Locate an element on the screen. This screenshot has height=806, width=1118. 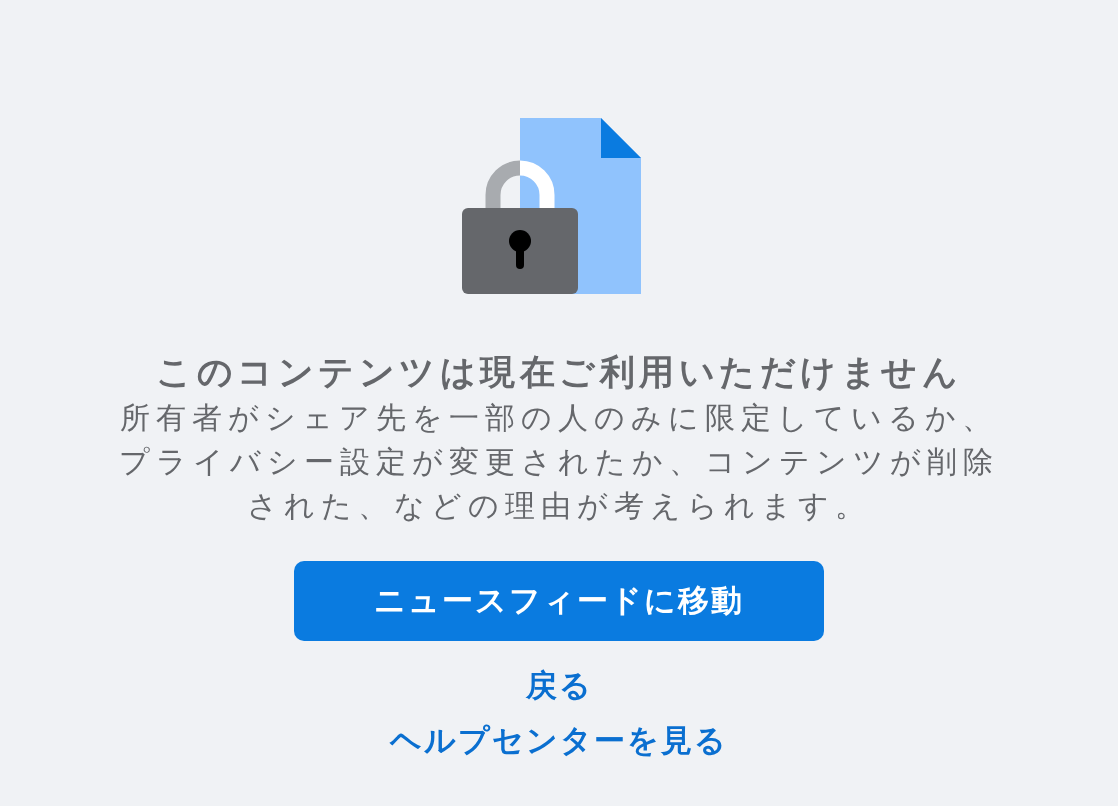
text-link: 戻る is located at coordinates (559, 685).